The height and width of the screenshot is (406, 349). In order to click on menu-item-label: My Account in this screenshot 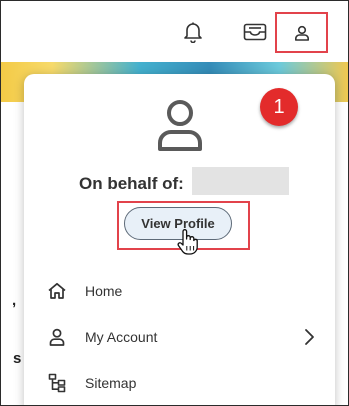, I will do `click(121, 337)`.